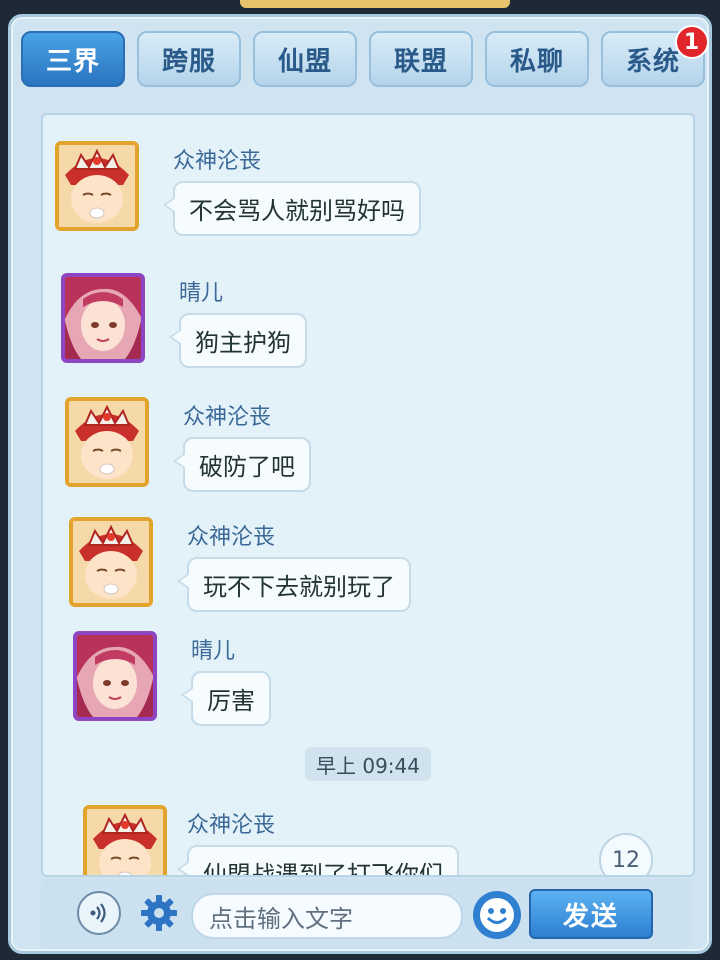  I want to click on tab-kuafu: 跨服, so click(189, 59).